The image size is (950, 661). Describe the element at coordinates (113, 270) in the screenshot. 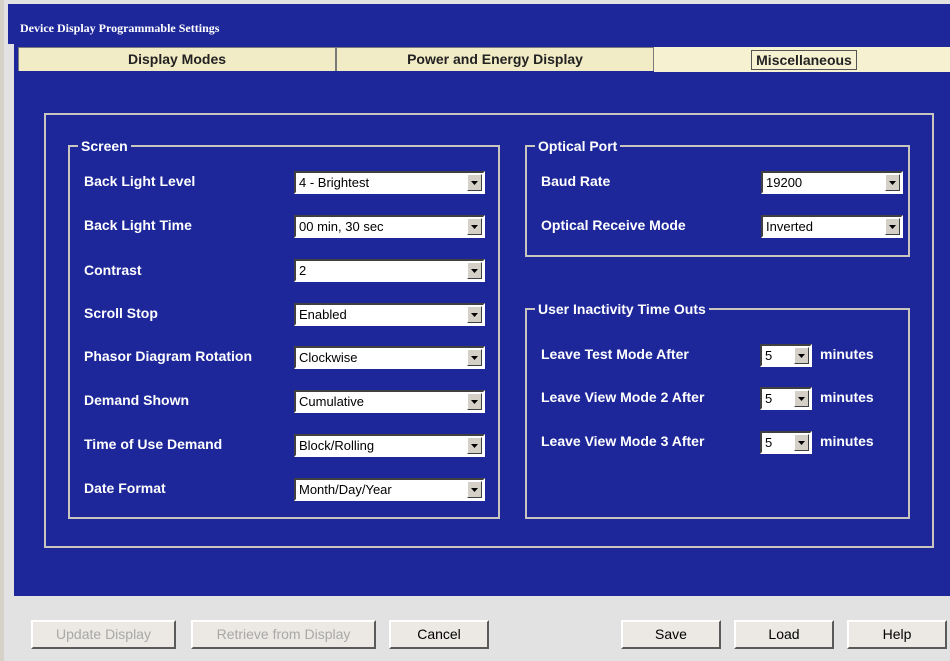

I see `contrast-label: Contrast` at that location.